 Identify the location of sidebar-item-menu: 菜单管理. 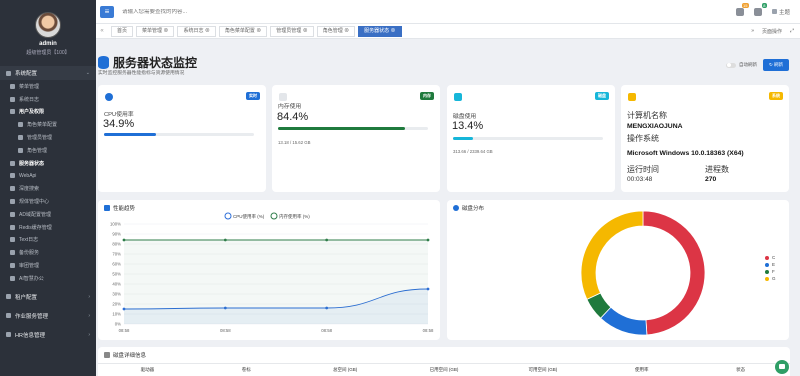
(48, 86).